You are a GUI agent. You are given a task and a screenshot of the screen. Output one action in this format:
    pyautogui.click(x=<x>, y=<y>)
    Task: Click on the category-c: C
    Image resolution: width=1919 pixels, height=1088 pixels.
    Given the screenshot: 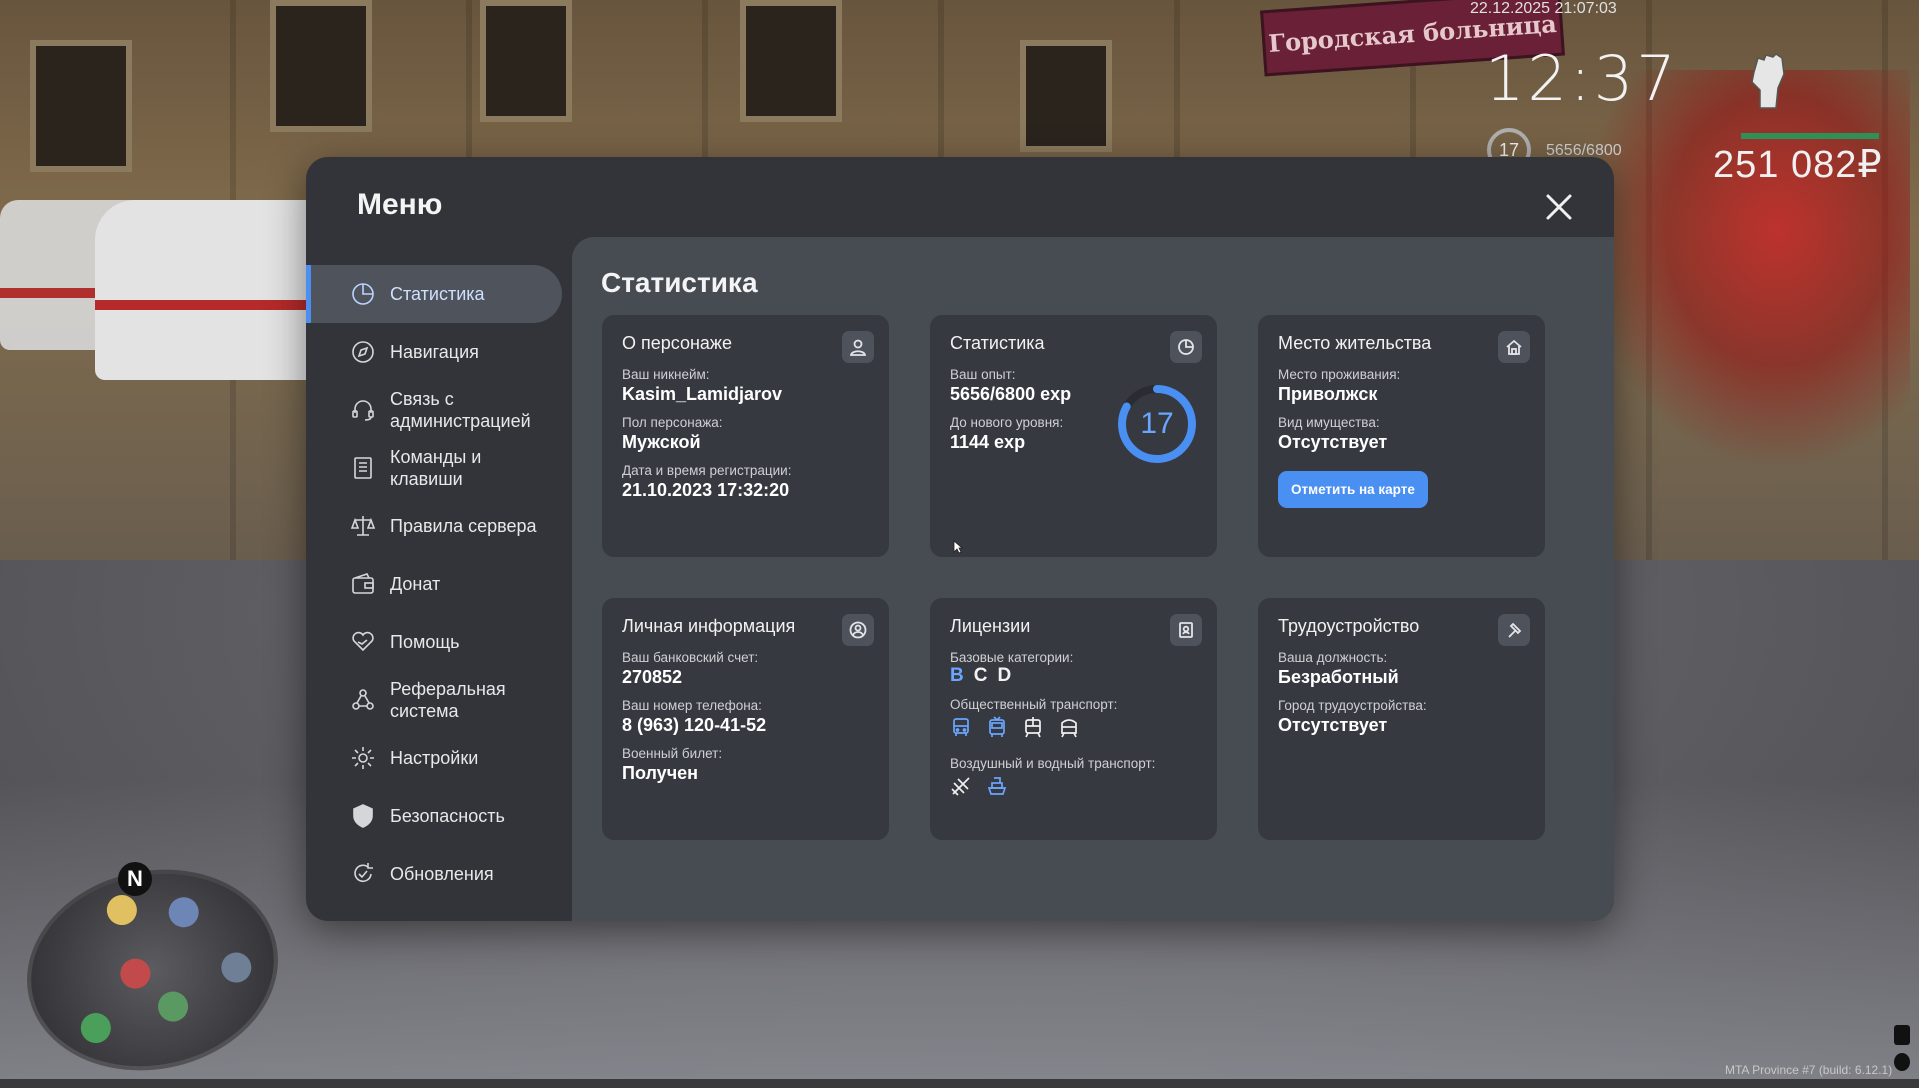 What is the action you would take?
    pyautogui.click(x=980, y=675)
    